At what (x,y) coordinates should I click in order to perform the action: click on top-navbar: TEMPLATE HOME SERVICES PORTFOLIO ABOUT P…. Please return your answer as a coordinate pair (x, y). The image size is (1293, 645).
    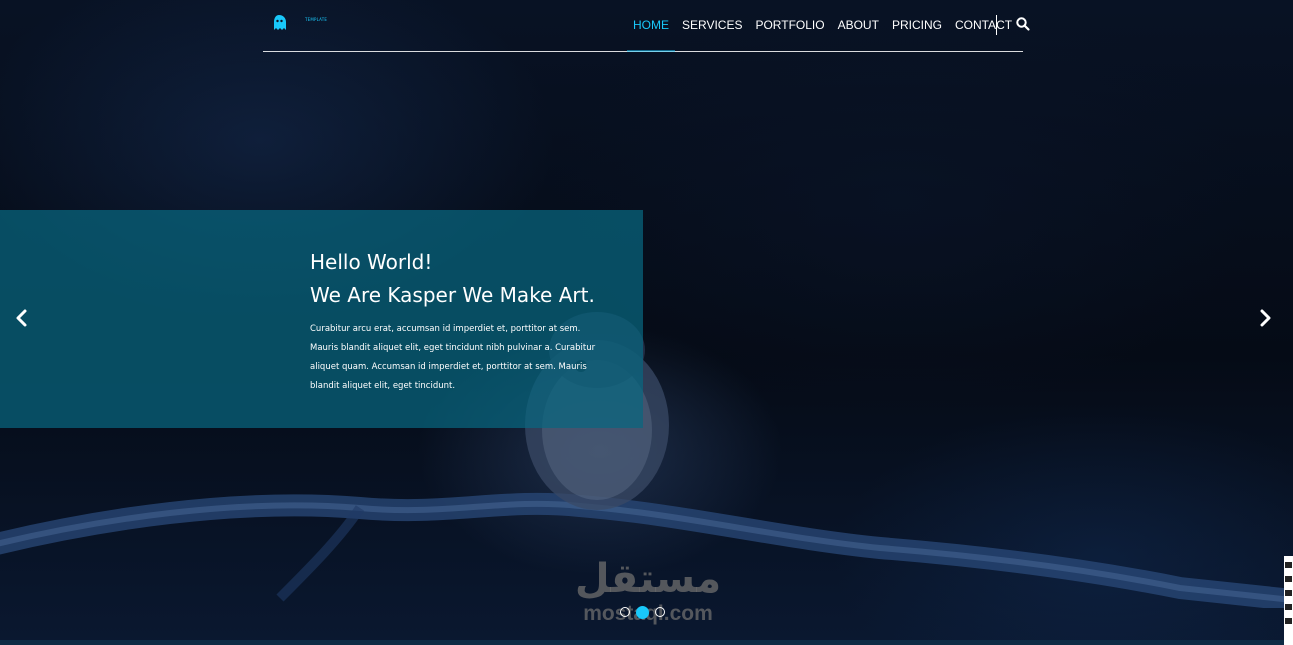
    Looking at the image, I should click on (646, 26).